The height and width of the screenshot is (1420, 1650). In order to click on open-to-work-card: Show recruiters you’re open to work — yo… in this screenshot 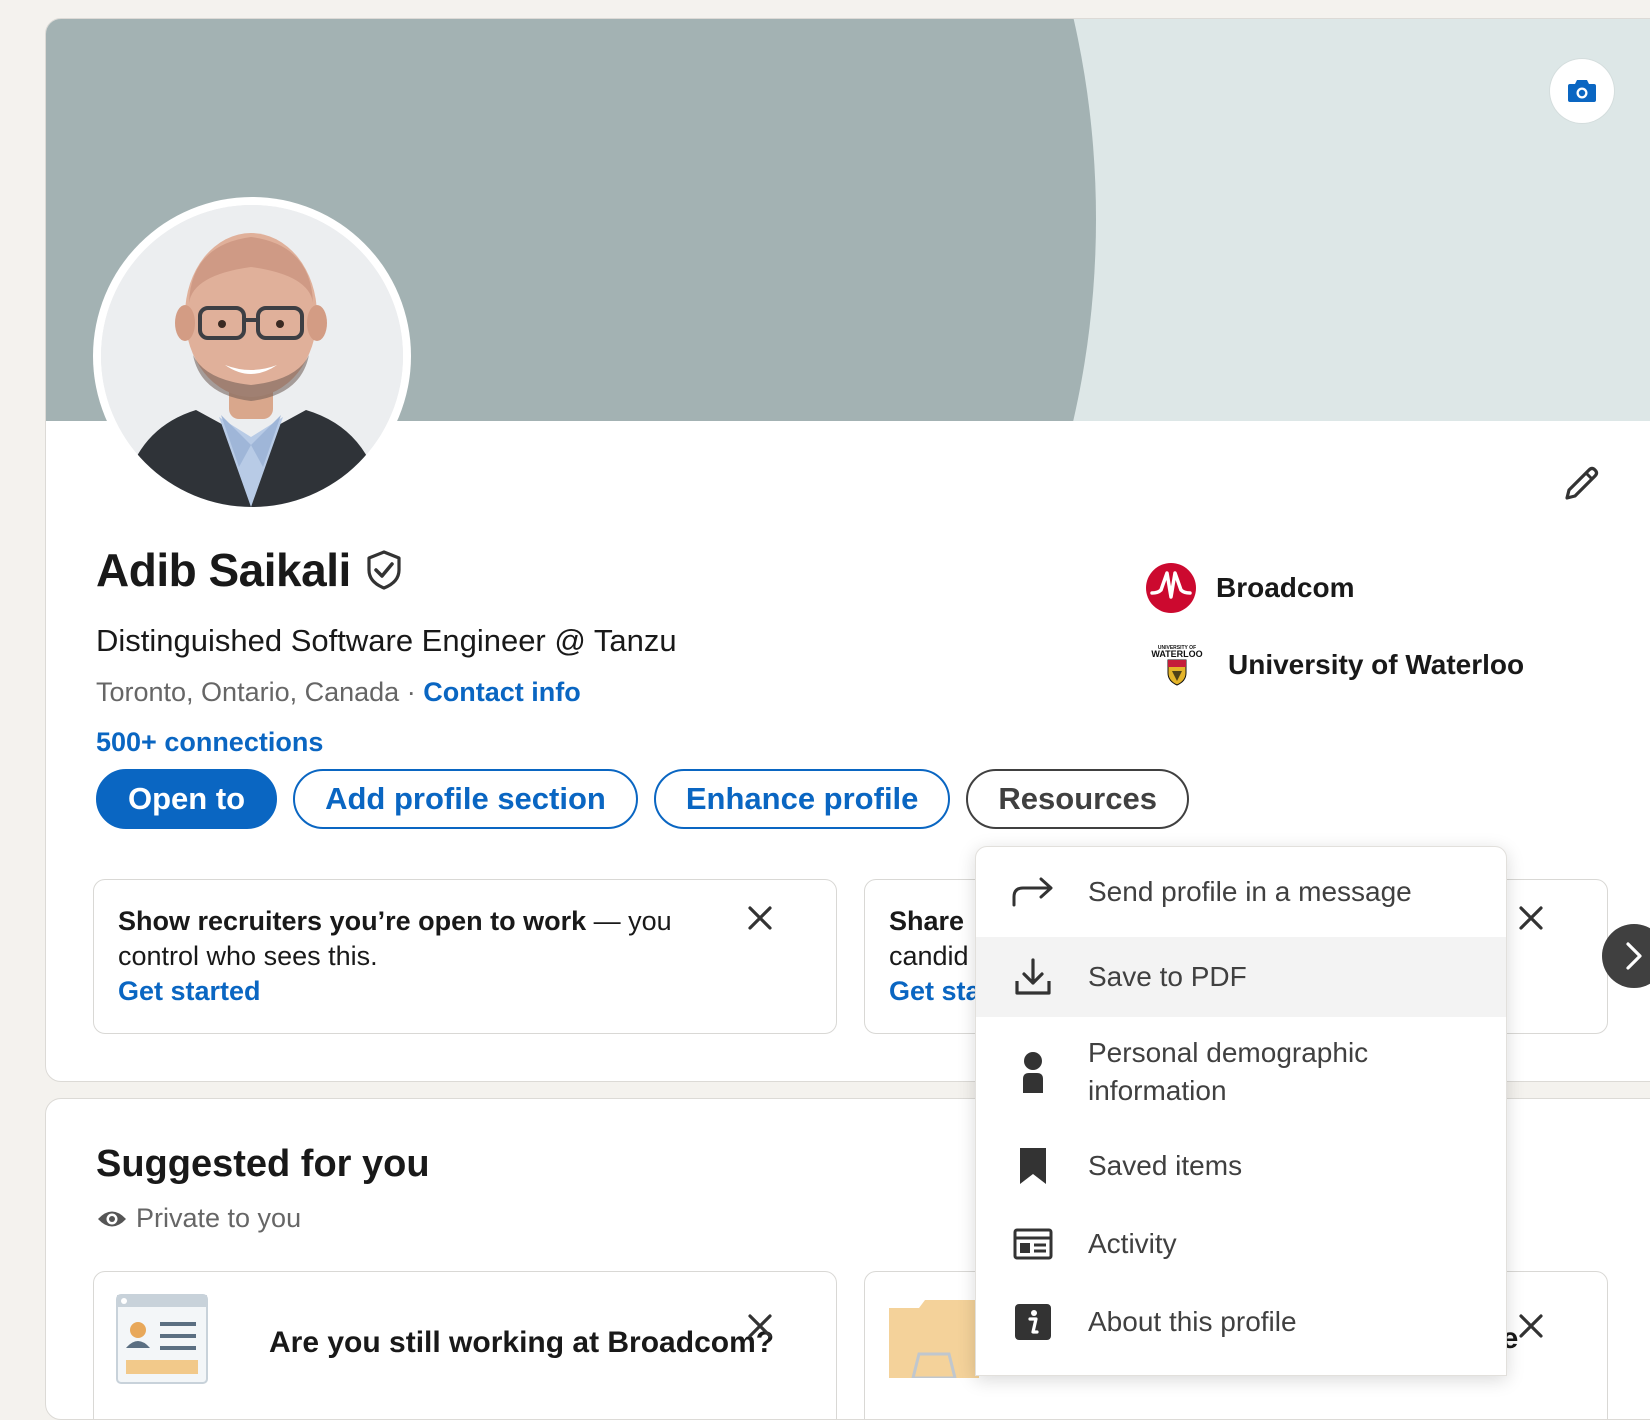, I will do `click(465, 956)`.